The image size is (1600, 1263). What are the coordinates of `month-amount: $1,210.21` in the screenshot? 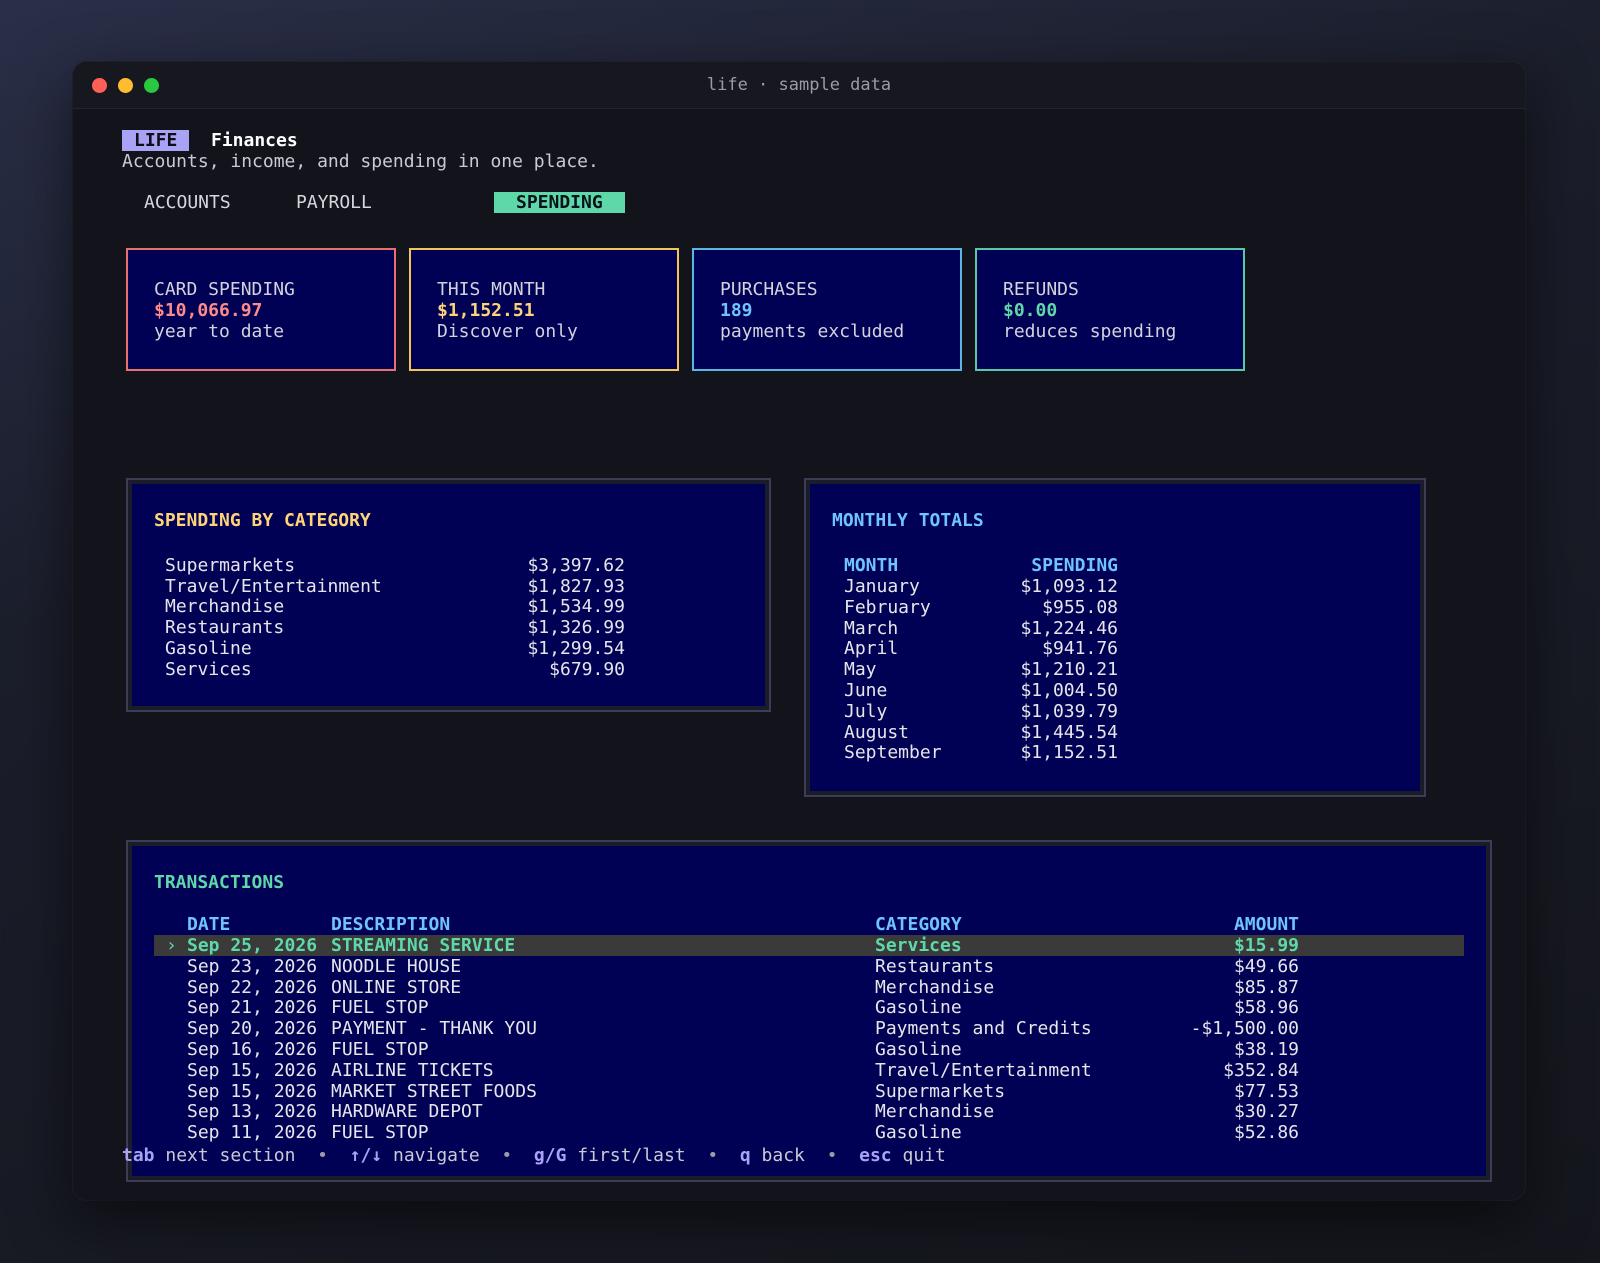 It's located at (1069, 670).